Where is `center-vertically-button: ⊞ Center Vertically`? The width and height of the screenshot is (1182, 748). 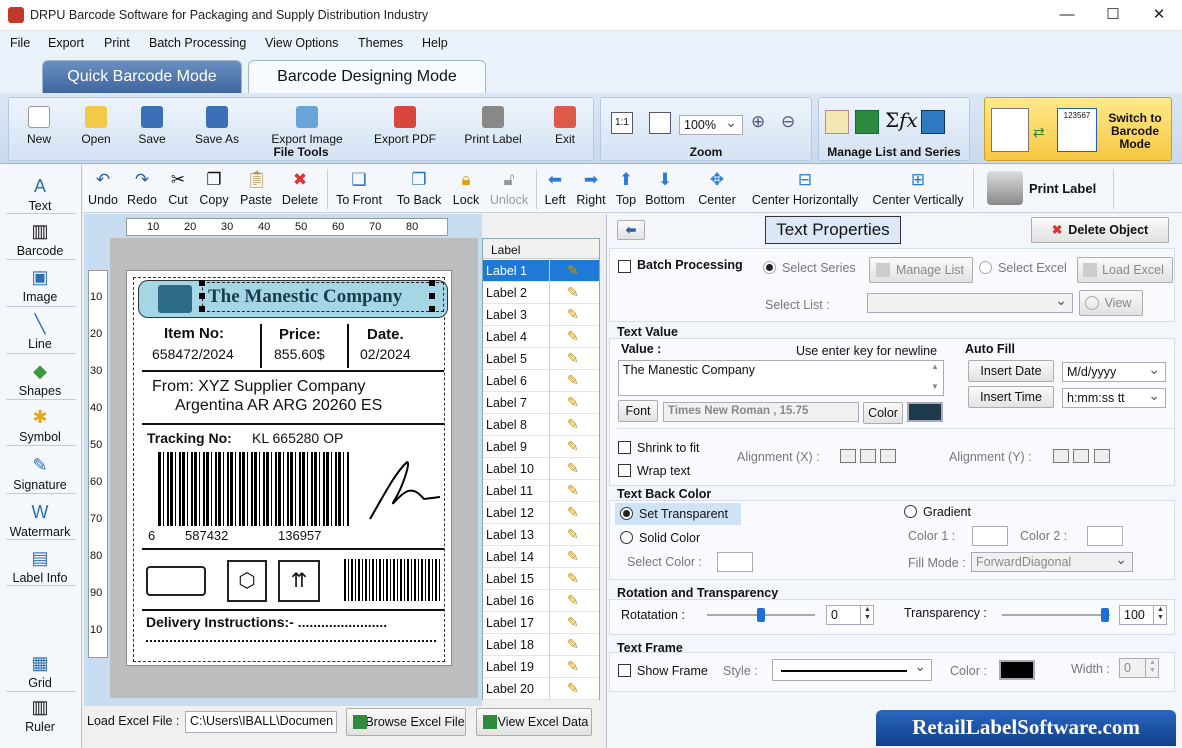
center-vertically-button: ⊞ Center Vertically is located at coordinates (918, 188).